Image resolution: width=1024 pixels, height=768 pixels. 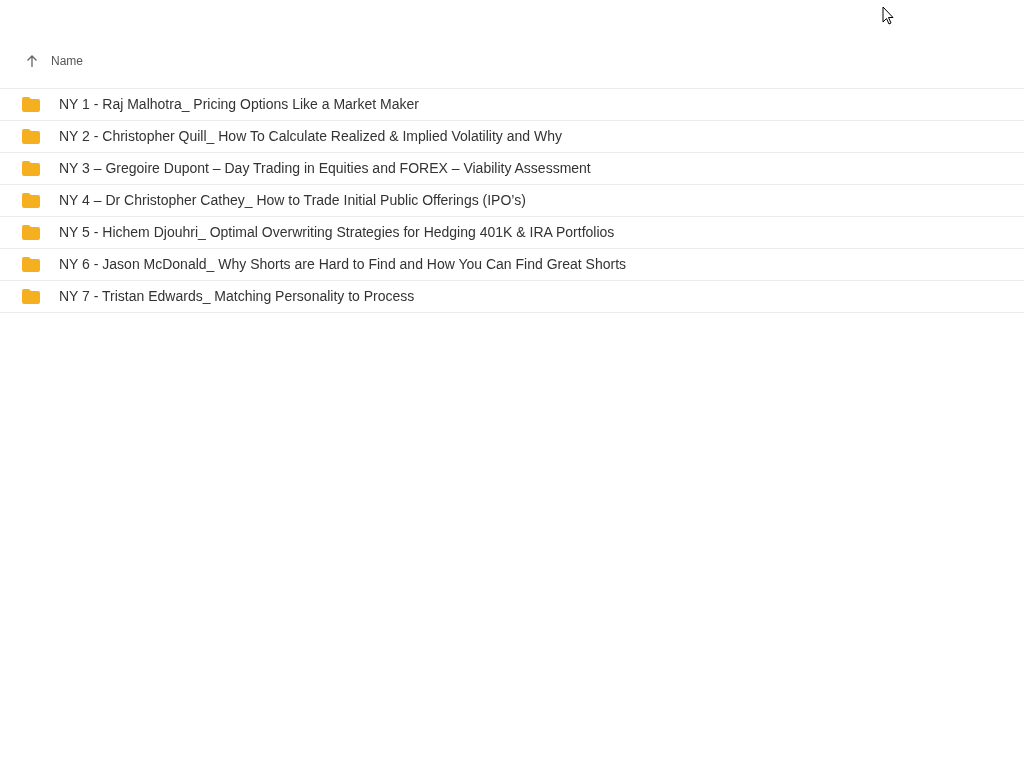 What do you see at coordinates (292, 200) in the screenshot?
I see `folder-name: NY 4 – Dr Christopher Cathey_ How to Trade Initial Public Offerings (IPO’s)` at bounding box center [292, 200].